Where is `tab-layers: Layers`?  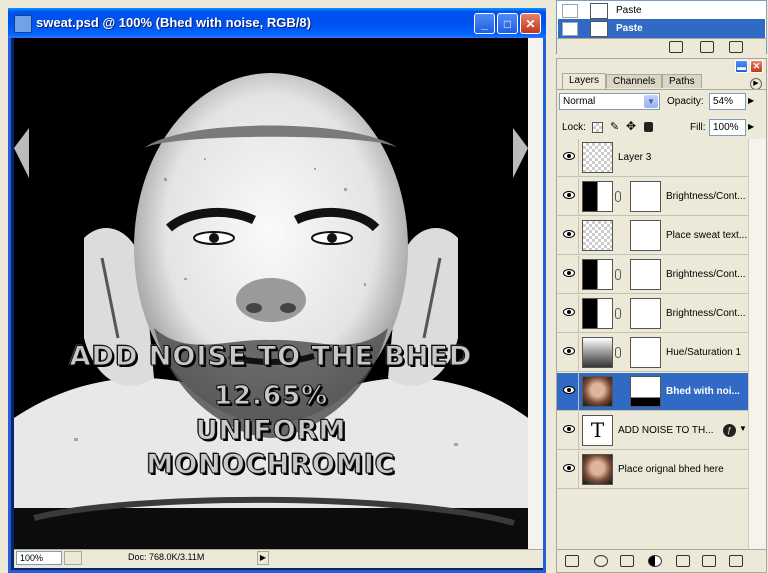
tab-layers: Layers is located at coordinates (584, 81).